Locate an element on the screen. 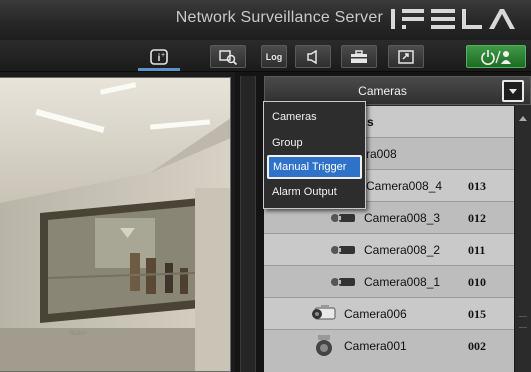  scroll-up-arrow-icon is located at coordinates (523, 118).